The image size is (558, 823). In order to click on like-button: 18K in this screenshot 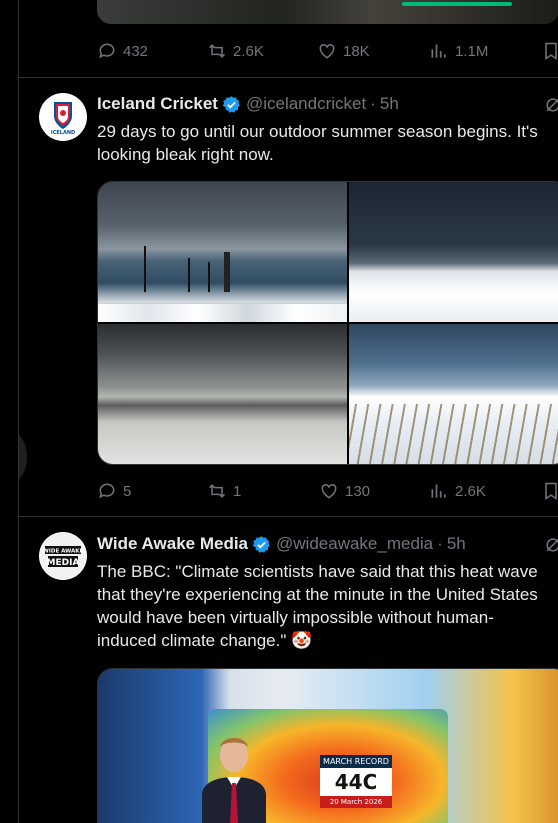, I will do `click(343, 51)`.